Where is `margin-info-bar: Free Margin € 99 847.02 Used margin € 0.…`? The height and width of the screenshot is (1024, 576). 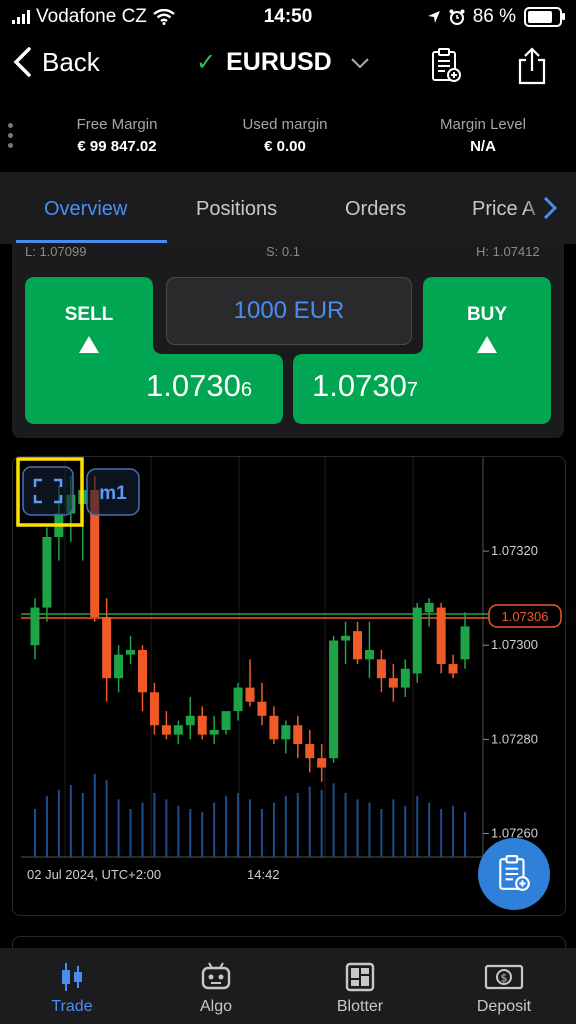 margin-info-bar: Free Margin € 99 847.02 Used margin € 0.… is located at coordinates (288, 135).